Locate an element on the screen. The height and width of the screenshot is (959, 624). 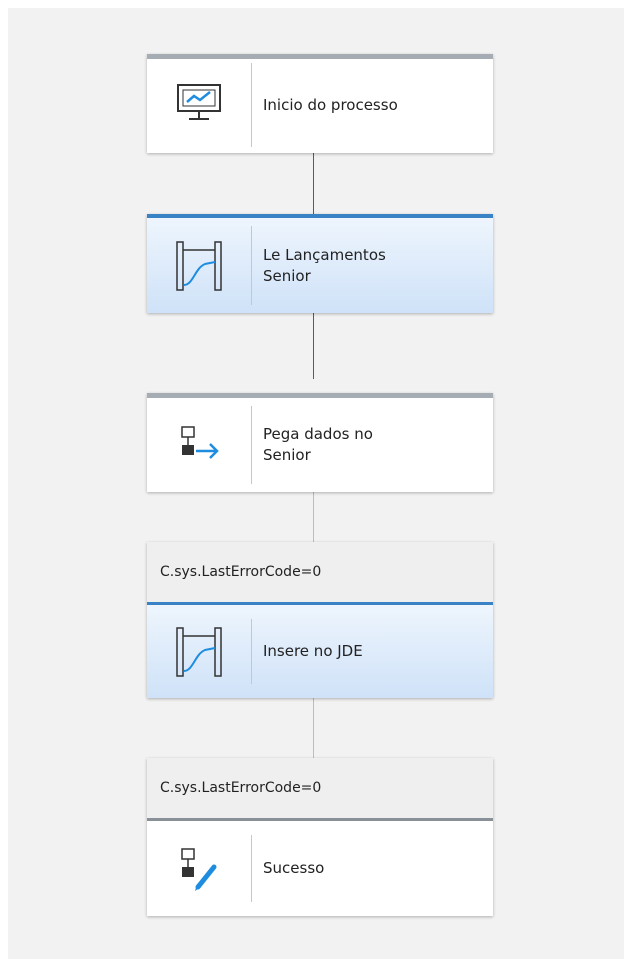
flow-arrow-icon is located at coordinates (199, 445).